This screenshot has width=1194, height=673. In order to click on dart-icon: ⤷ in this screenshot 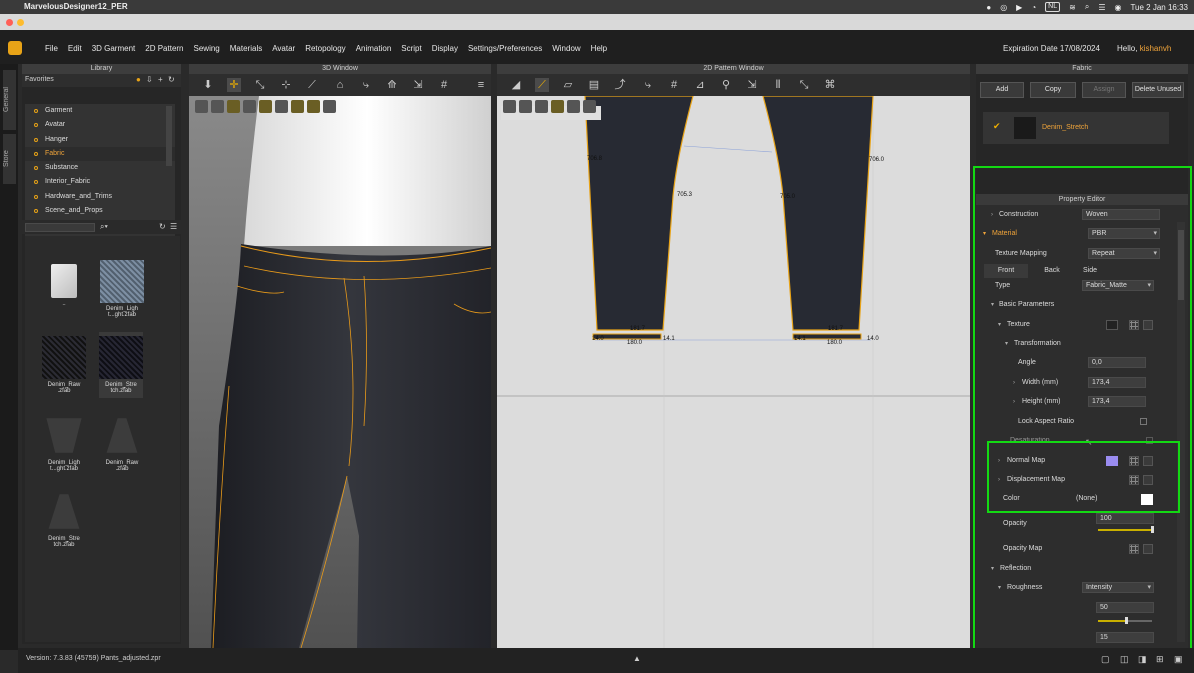, I will do `click(648, 85)`.